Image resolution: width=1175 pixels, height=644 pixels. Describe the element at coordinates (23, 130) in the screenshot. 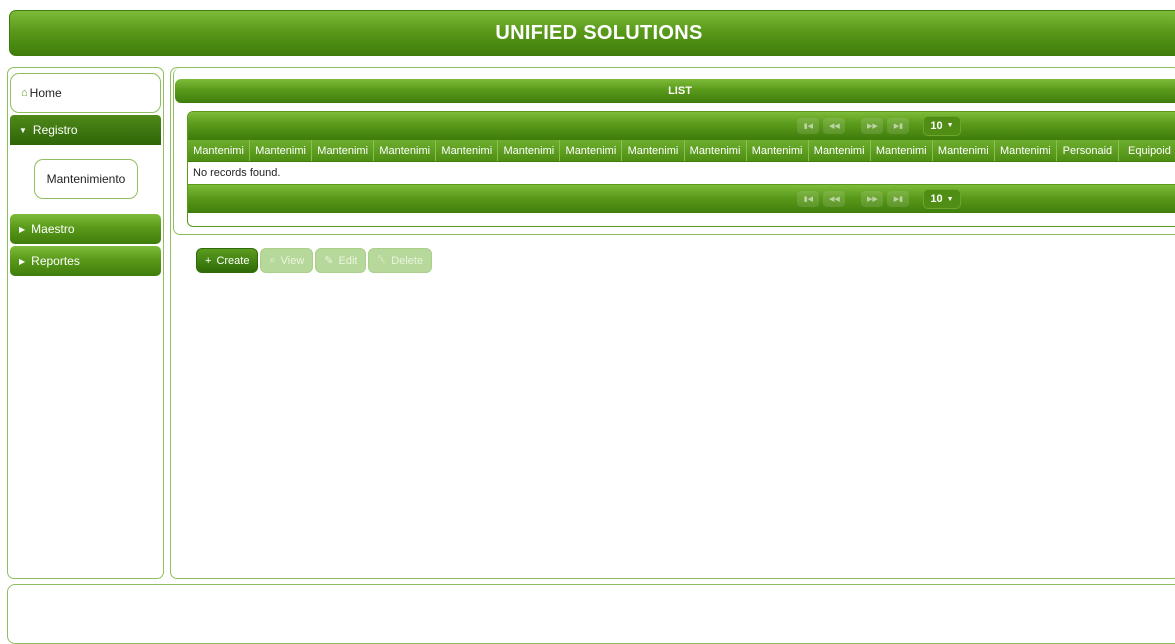

I see `chevron-down-icon: ▼` at that location.